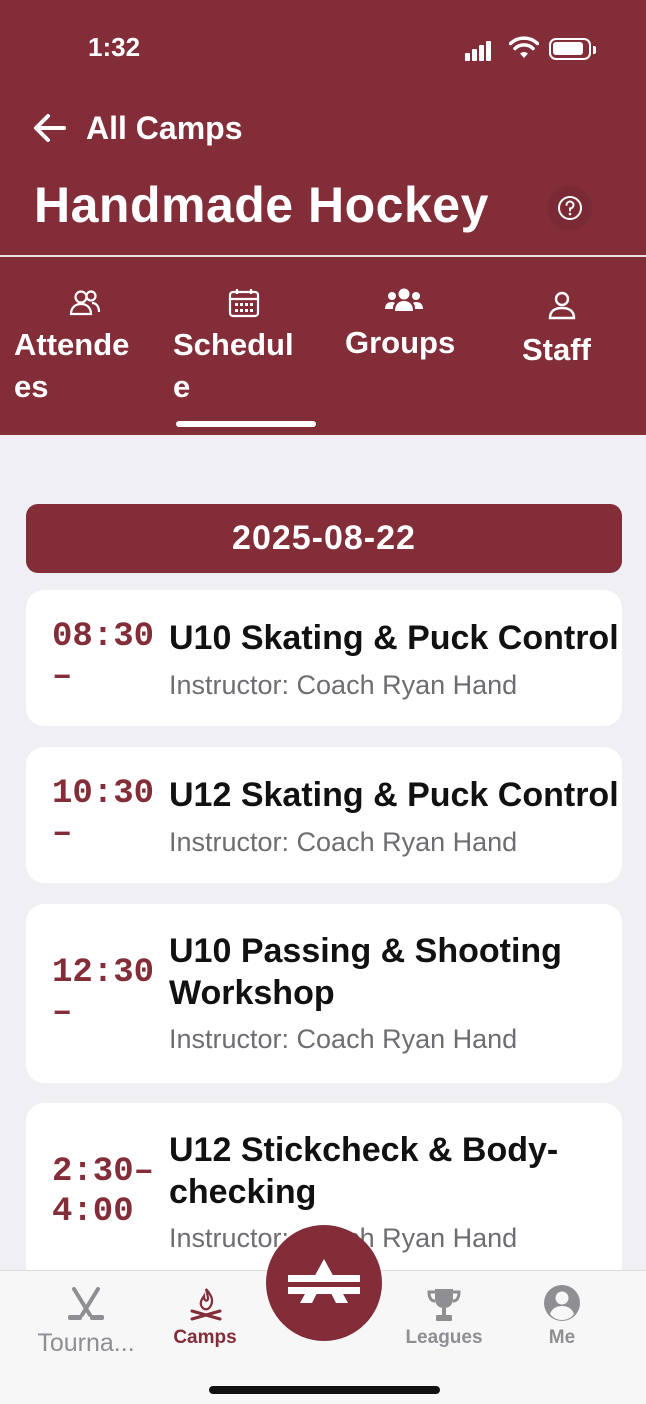 The image size is (646, 1404). Describe the element at coordinates (50, 128) in the screenshot. I see `arrow-left-icon` at that location.